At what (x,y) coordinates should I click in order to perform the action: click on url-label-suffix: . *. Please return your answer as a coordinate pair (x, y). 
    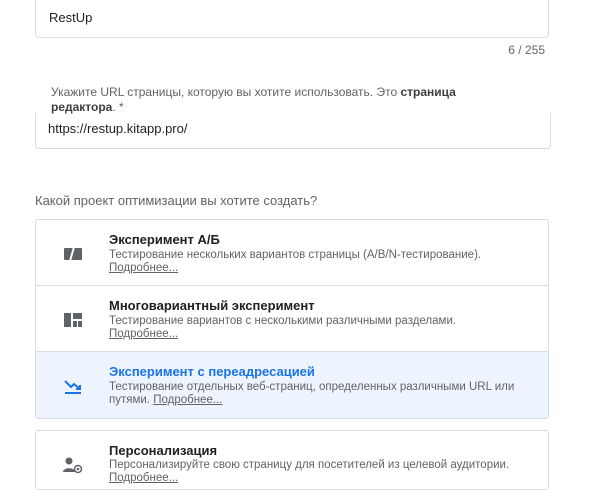
    Looking at the image, I should click on (118, 107).